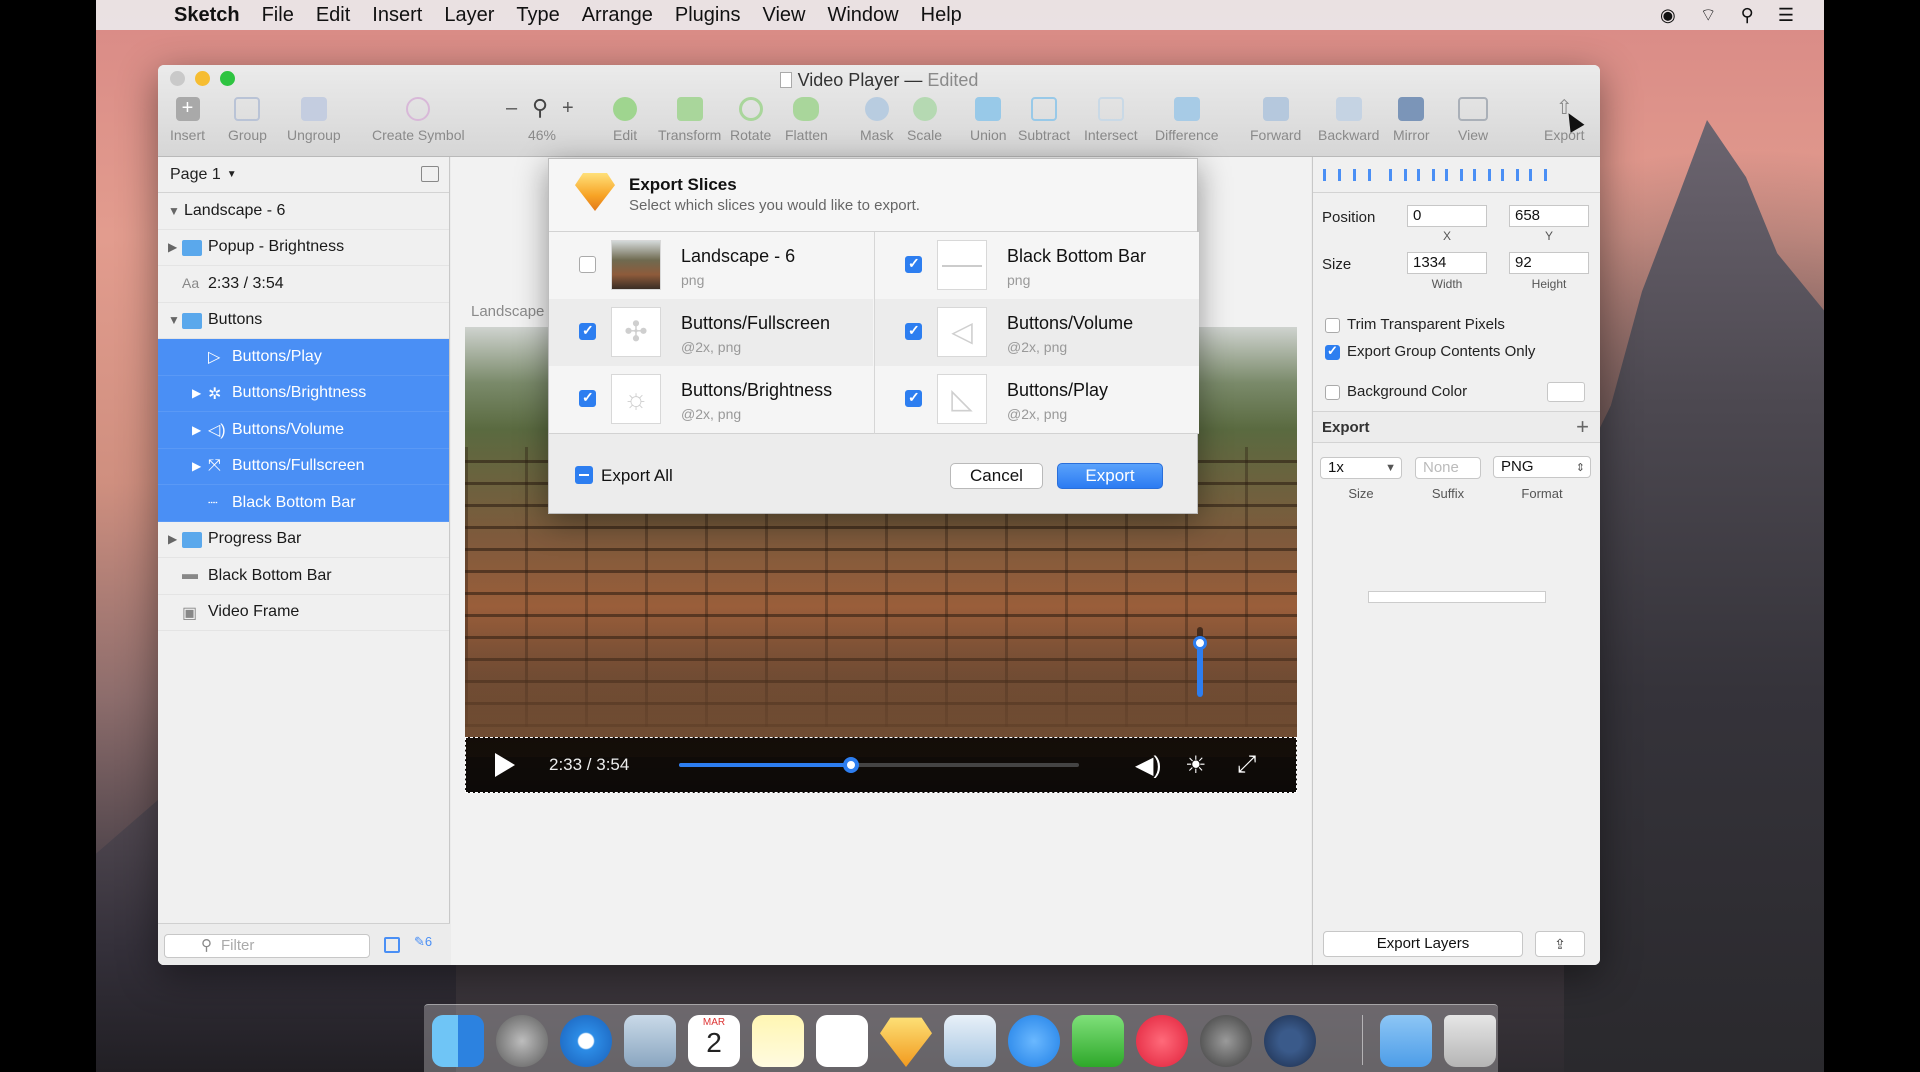 The image size is (1920, 1072). Describe the element at coordinates (303, 321) in the screenshot. I see `layer-row: ▼ Buttons` at that location.